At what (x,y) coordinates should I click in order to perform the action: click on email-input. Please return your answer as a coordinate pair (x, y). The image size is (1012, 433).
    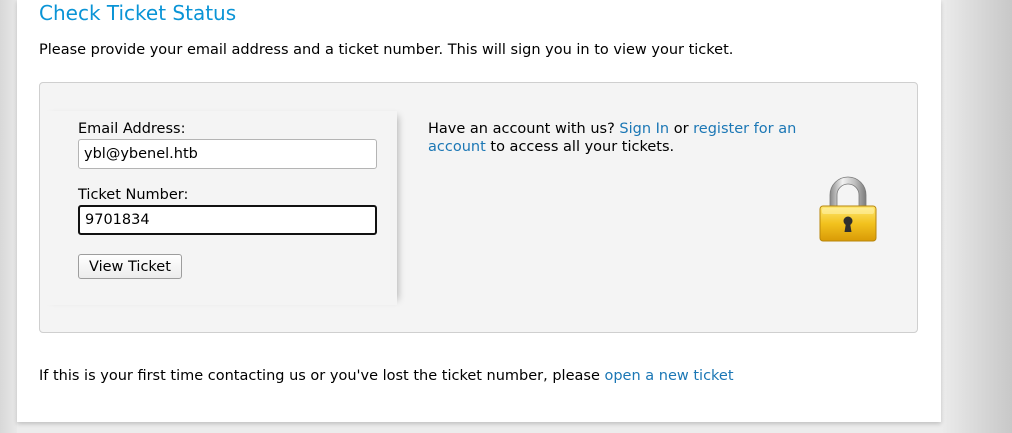
    Looking at the image, I should click on (227, 154).